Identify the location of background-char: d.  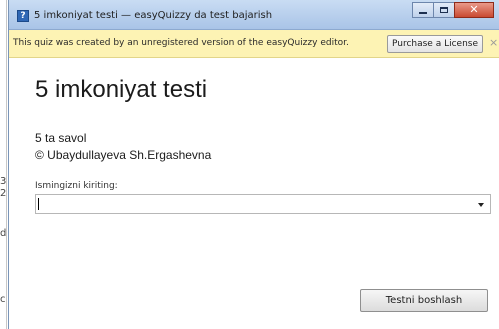
(3, 233).